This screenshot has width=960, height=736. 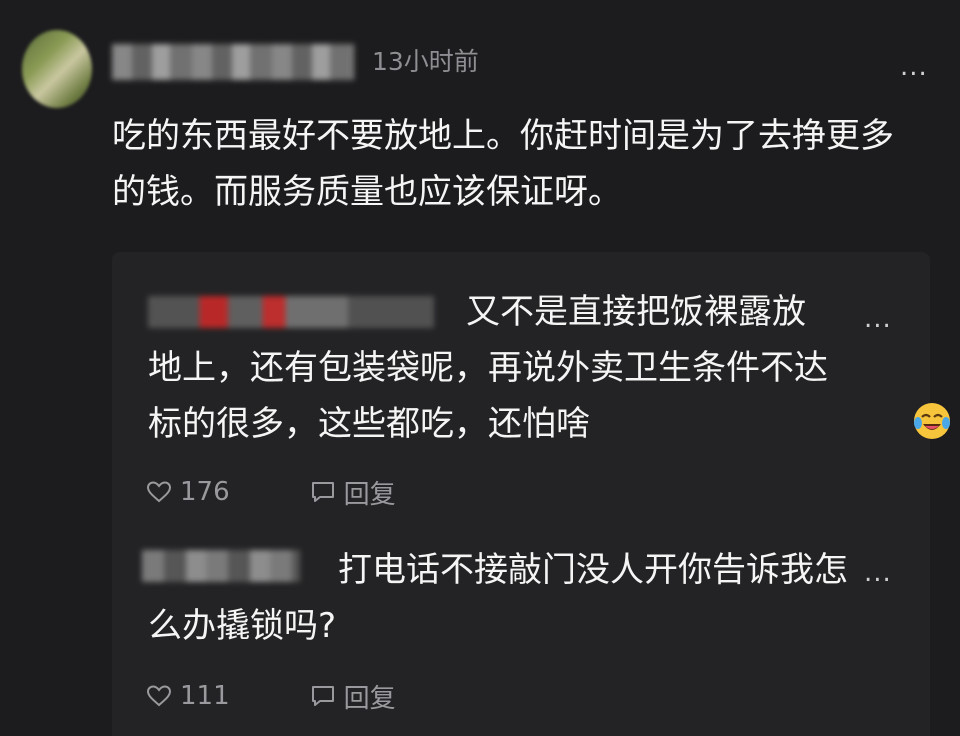 What do you see at coordinates (425, 61) in the screenshot?
I see `timestamp: 13小时前` at bounding box center [425, 61].